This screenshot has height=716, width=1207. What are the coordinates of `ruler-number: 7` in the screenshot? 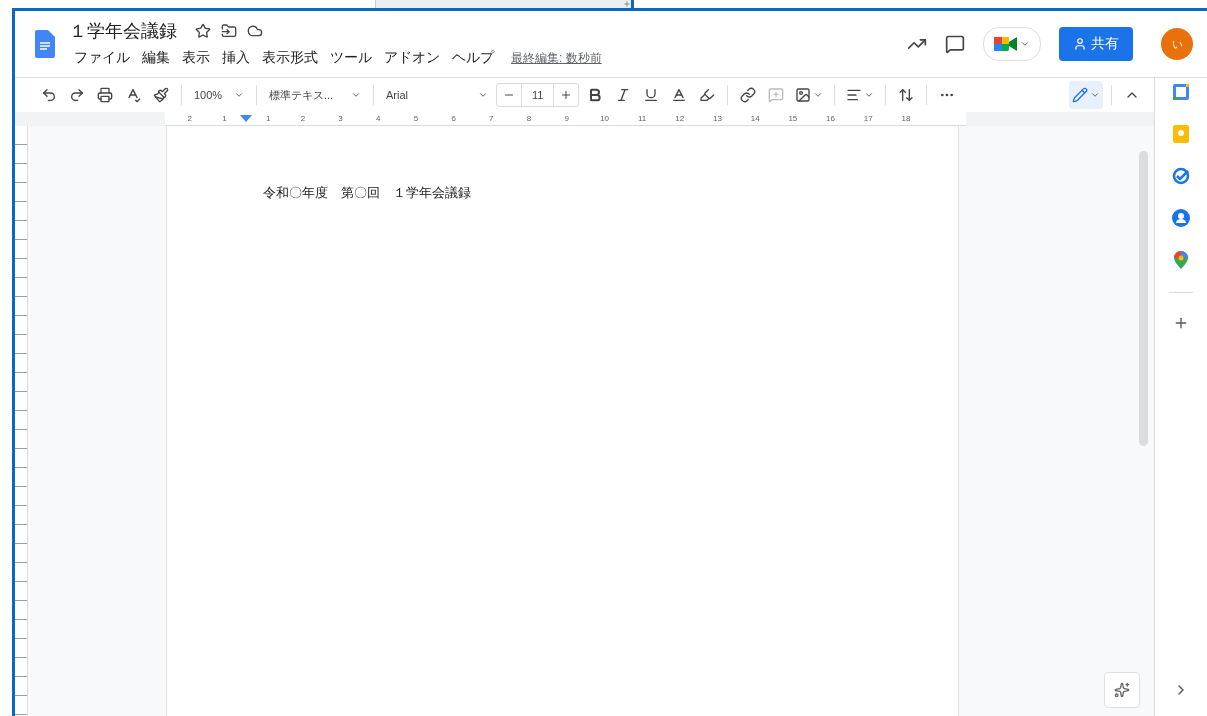 It's located at (491, 118).